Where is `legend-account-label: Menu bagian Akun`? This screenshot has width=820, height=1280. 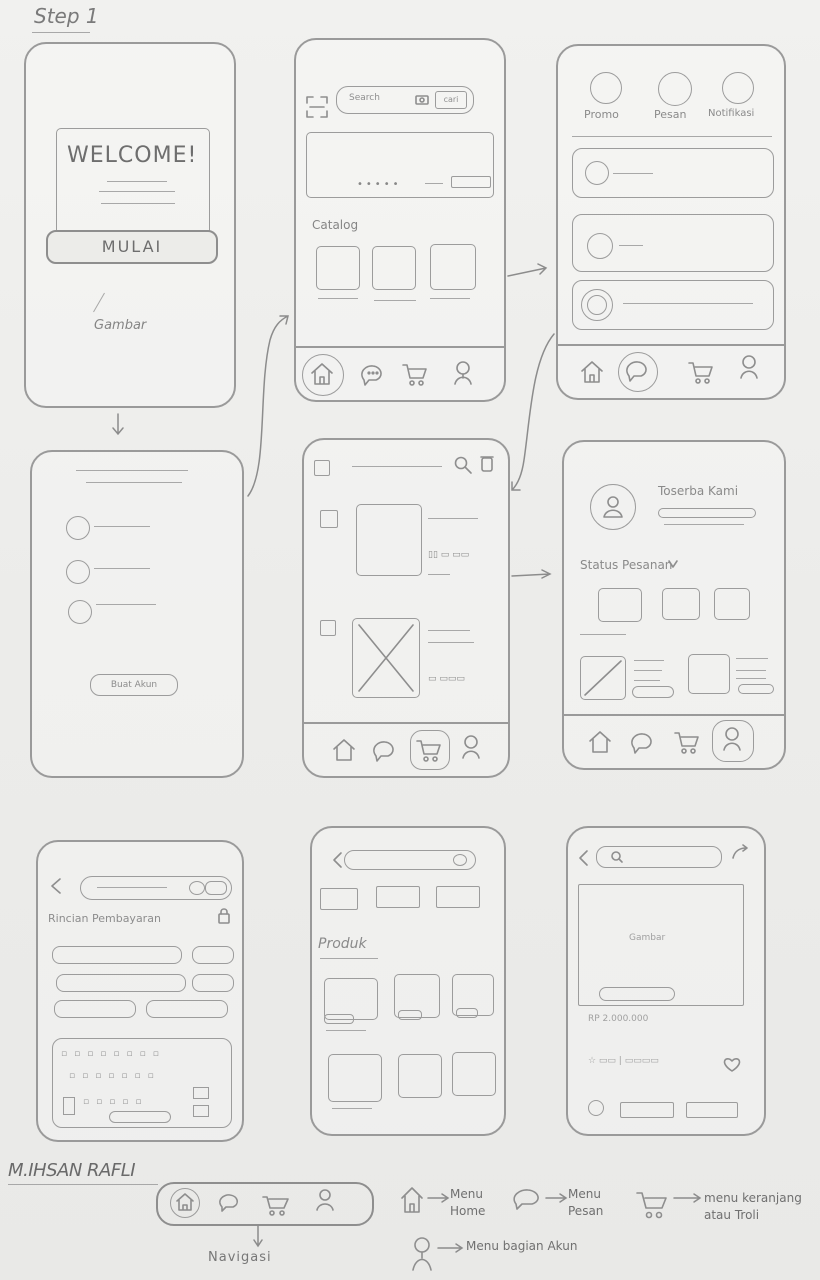
legend-account-label: Menu bagian Akun is located at coordinates (522, 1246).